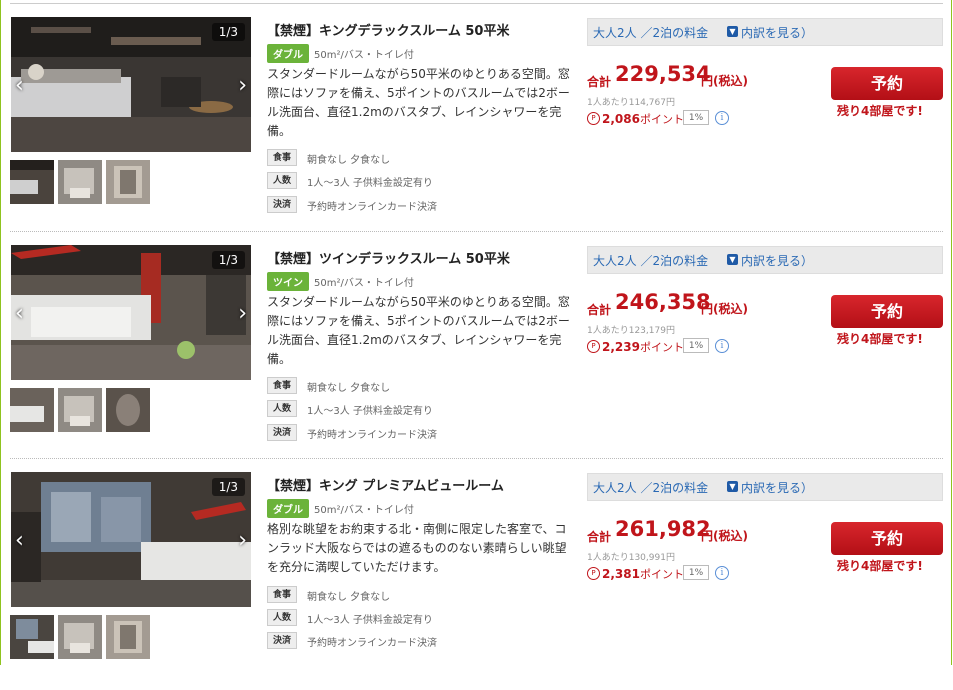 This screenshot has width=953, height=690. I want to click on per-person-price: 1人あたり123,179円, so click(631, 331).